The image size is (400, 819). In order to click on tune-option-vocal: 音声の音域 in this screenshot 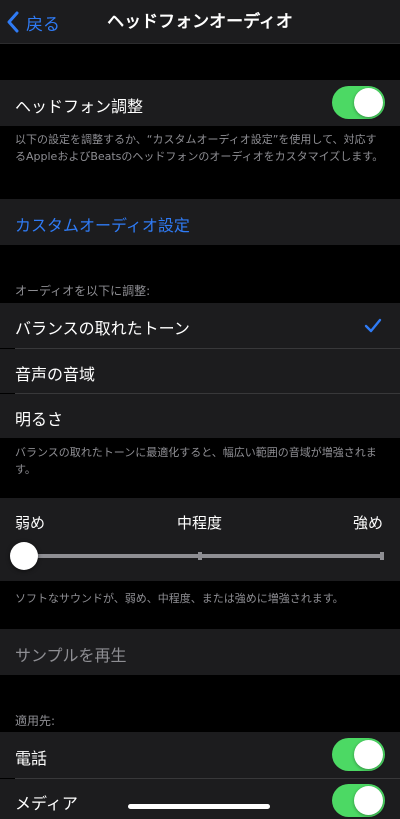, I will do `click(200, 371)`.